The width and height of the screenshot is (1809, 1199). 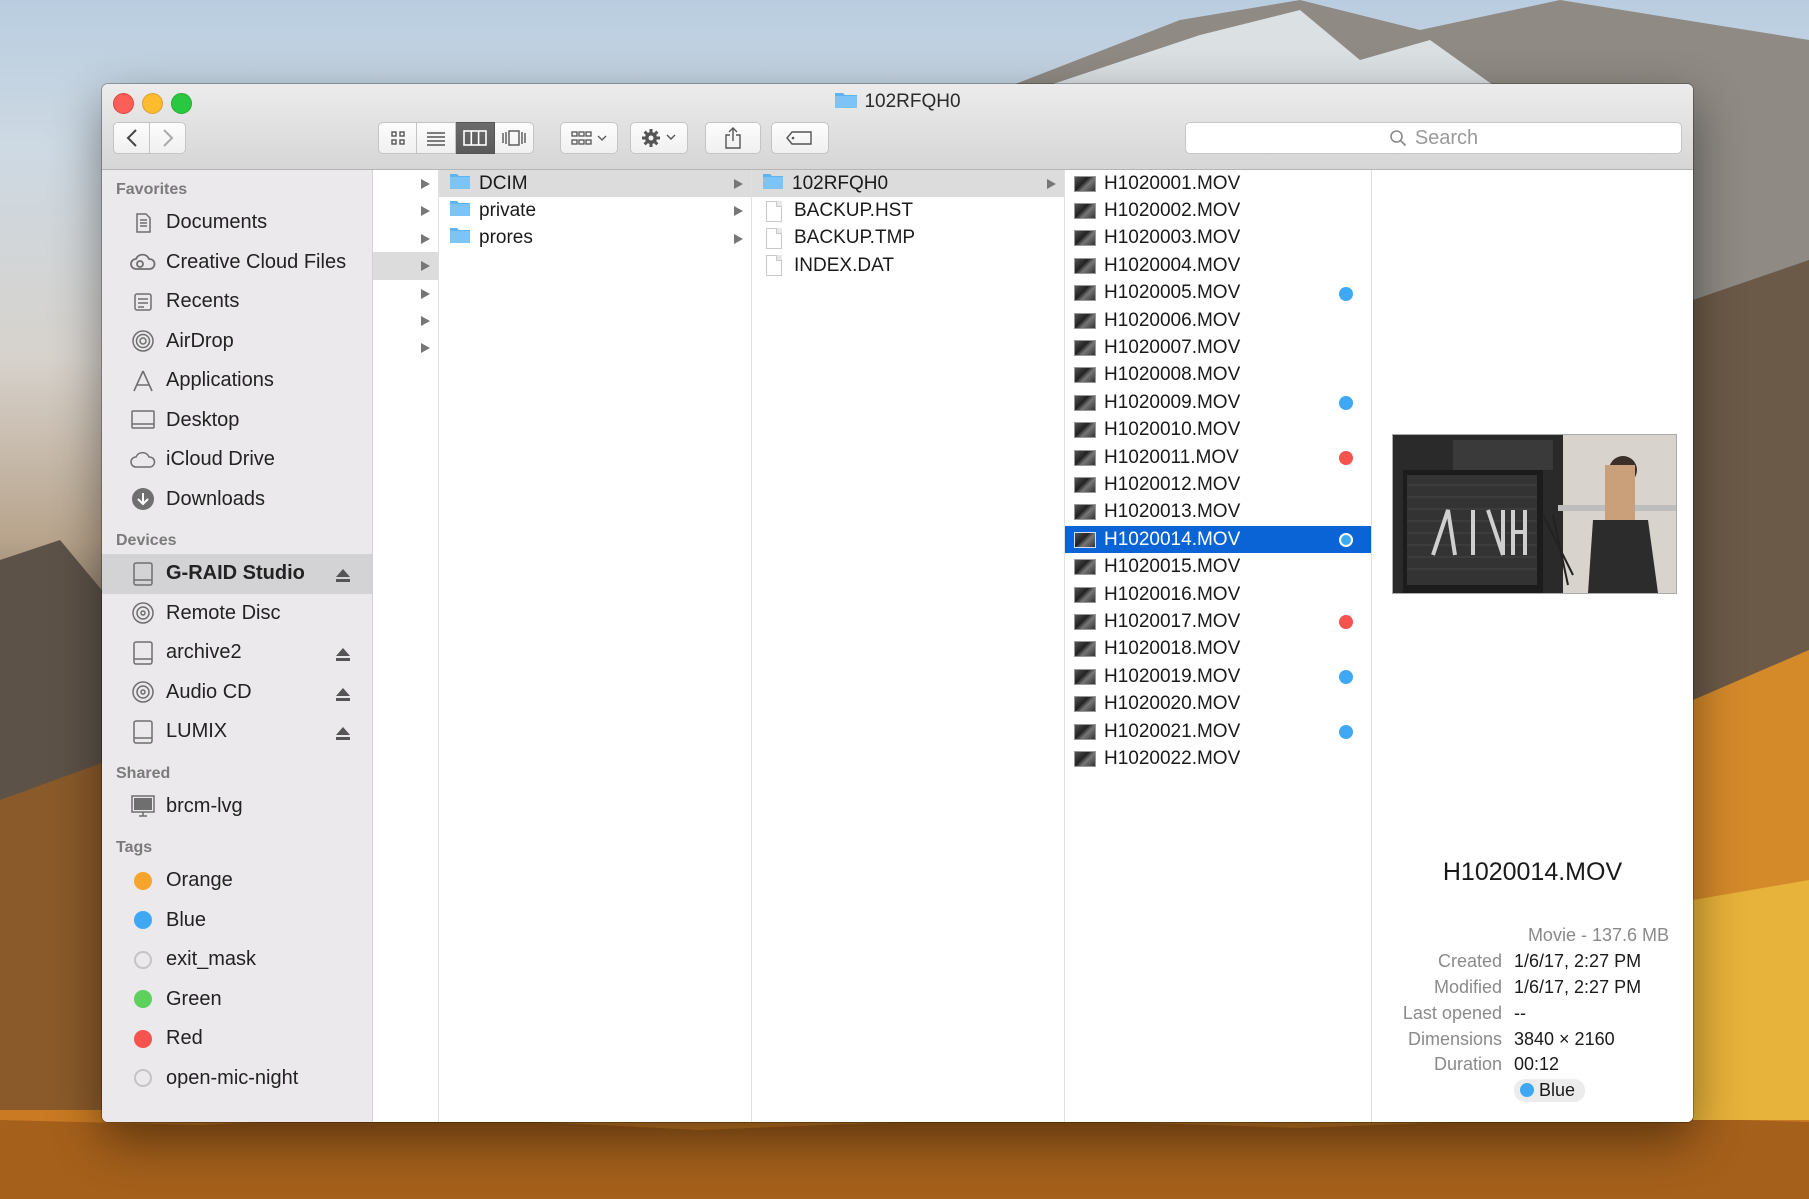 I want to click on column-view-button, so click(x=475, y=138).